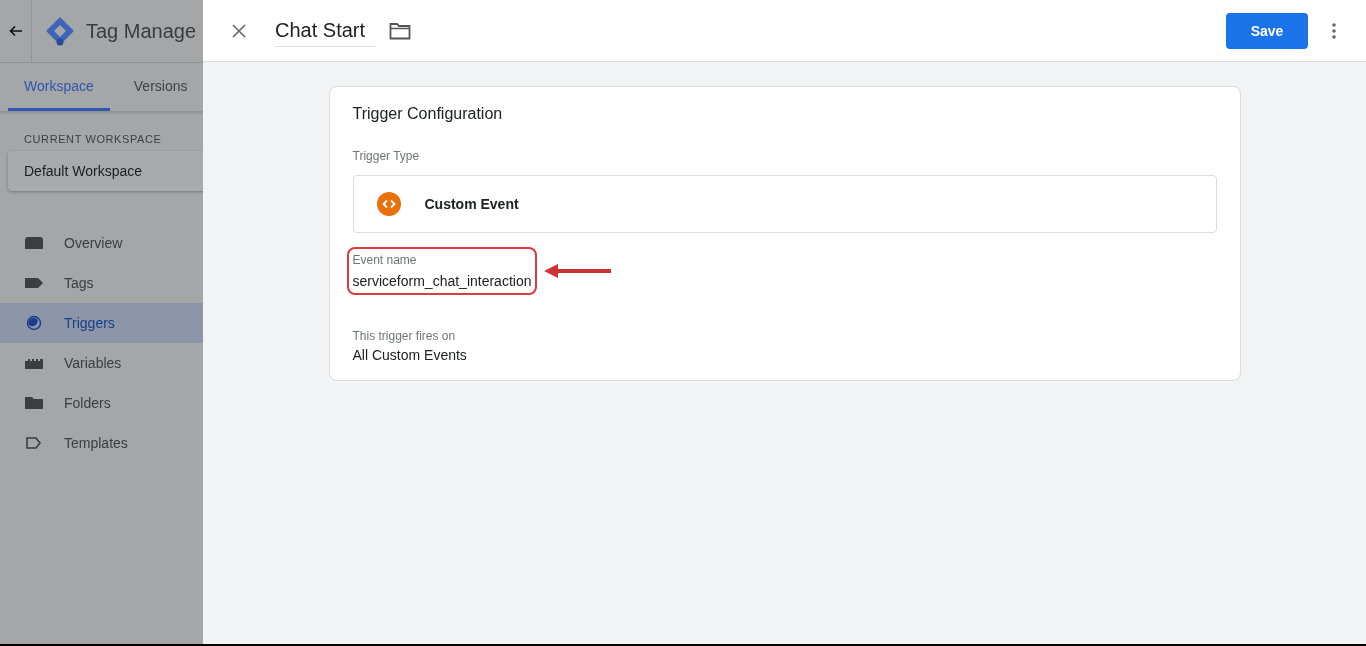  I want to click on close-icon, so click(239, 30).